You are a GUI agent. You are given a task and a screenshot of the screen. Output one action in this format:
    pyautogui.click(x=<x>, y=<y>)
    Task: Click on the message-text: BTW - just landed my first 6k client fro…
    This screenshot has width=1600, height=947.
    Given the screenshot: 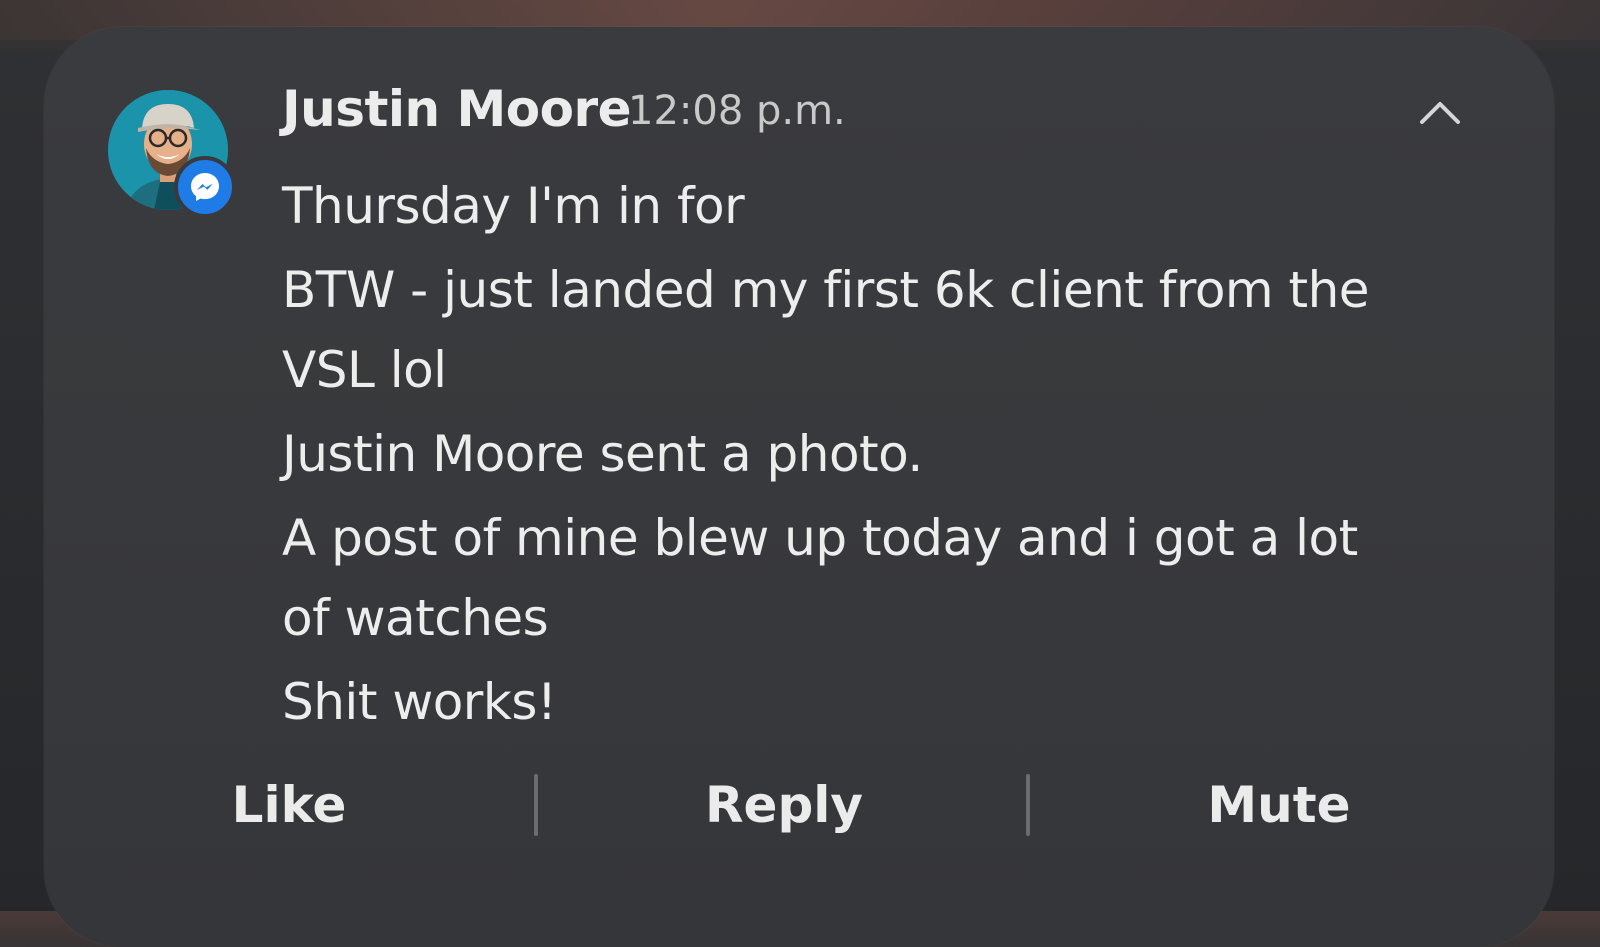 What is the action you would take?
    pyautogui.click(x=826, y=330)
    